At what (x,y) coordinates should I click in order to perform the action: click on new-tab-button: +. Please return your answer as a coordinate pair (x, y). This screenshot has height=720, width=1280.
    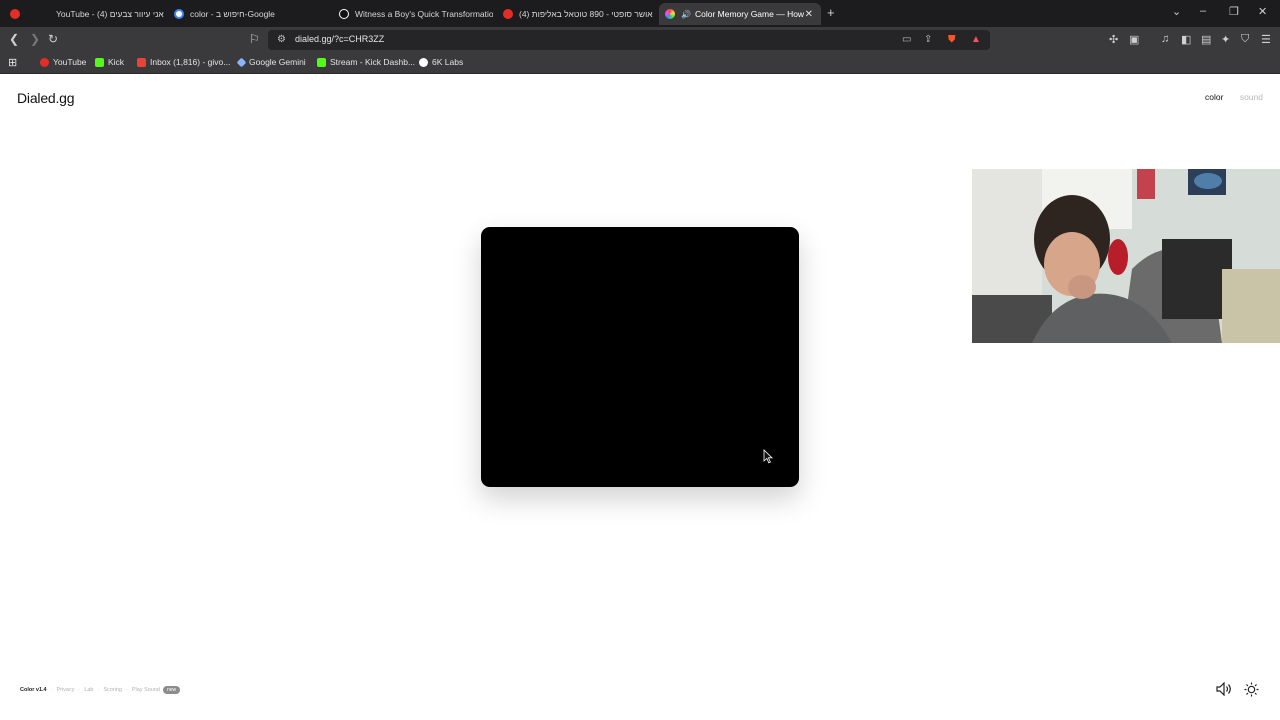
    Looking at the image, I should click on (831, 12).